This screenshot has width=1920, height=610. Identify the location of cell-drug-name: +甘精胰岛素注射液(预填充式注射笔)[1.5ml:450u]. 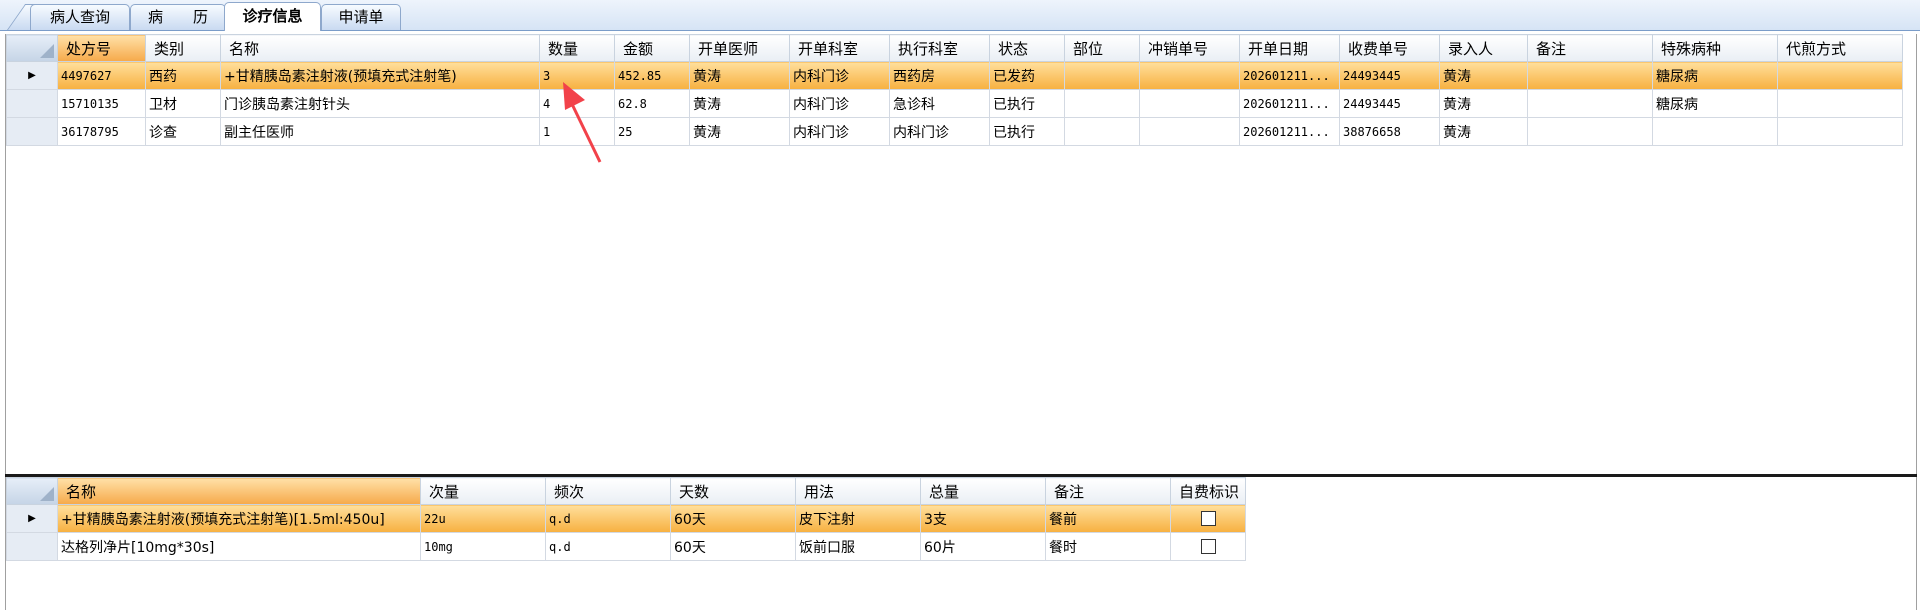
(239, 518).